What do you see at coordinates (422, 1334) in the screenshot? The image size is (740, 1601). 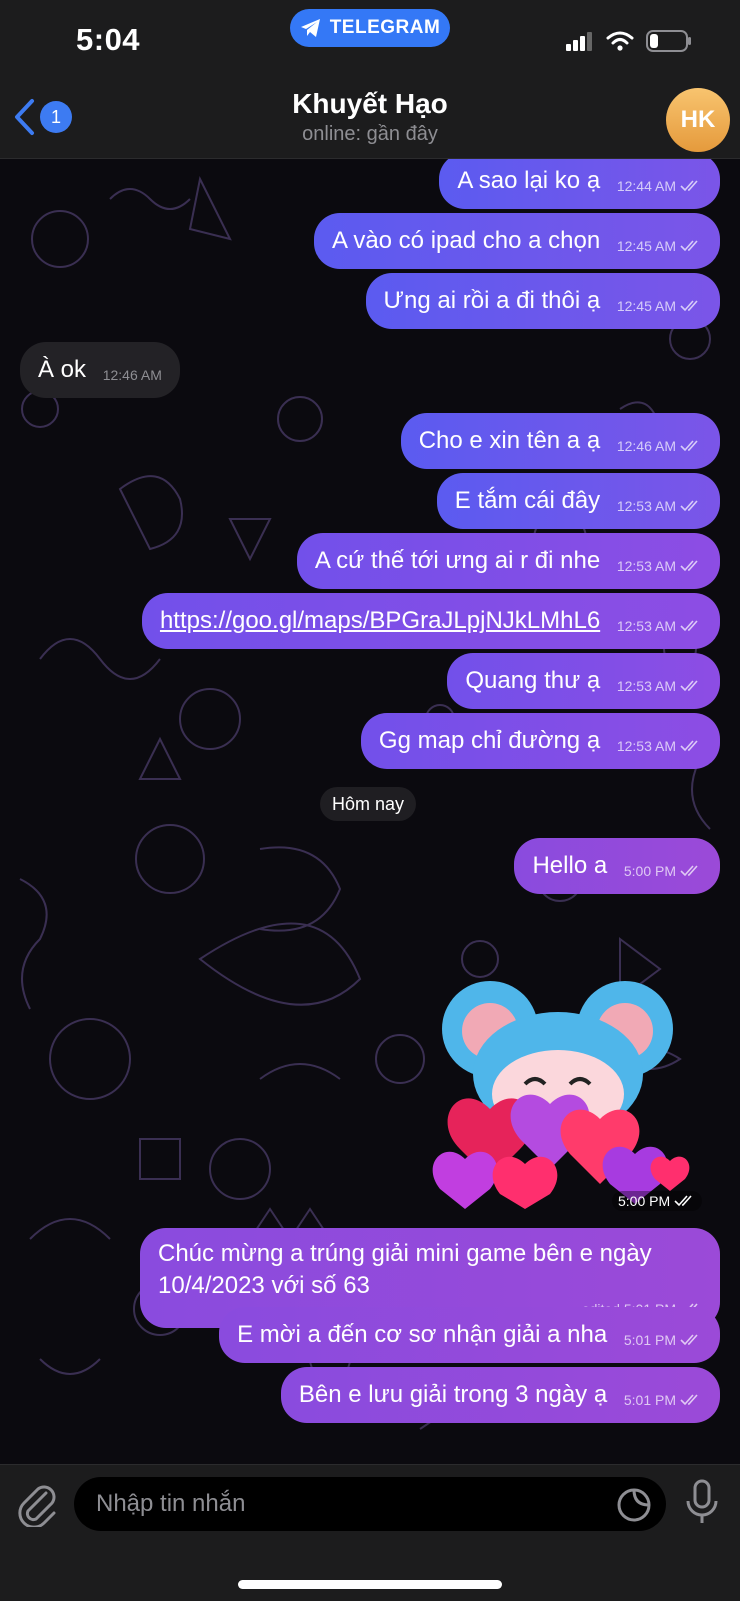 I see `message-text: E mời a đến cơ sơ nhận giải a nha` at bounding box center [422, 1334].